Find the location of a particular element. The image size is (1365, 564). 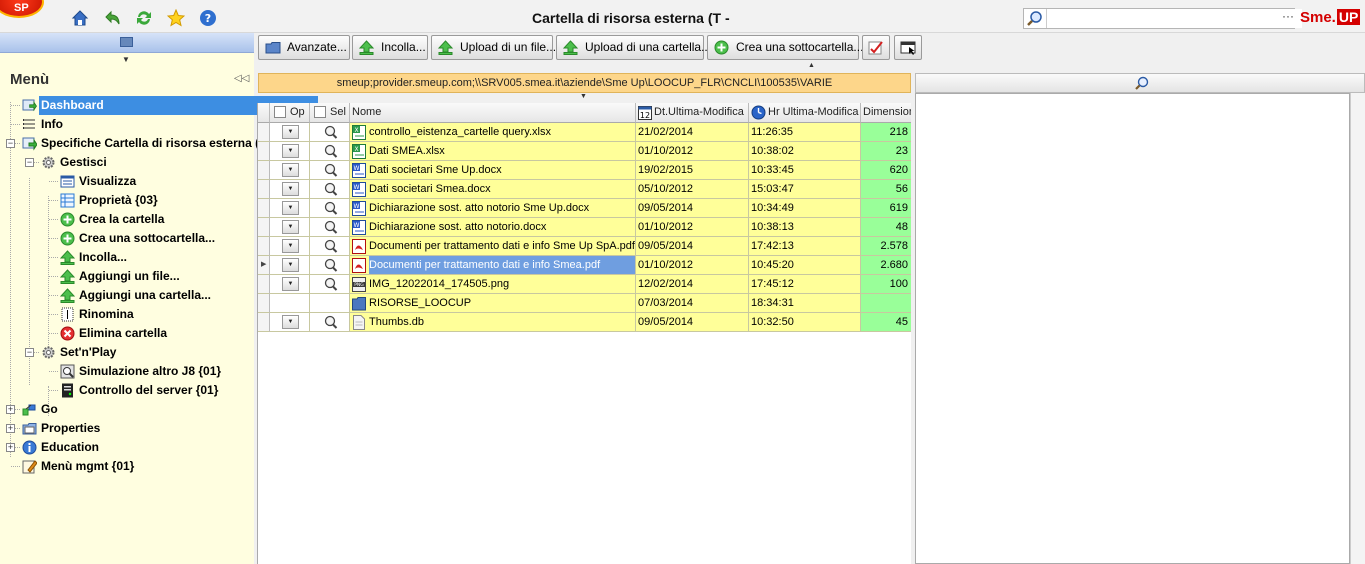

file-name-cell: RISORSE_LOOCUP is located at coordinates (493, 303).